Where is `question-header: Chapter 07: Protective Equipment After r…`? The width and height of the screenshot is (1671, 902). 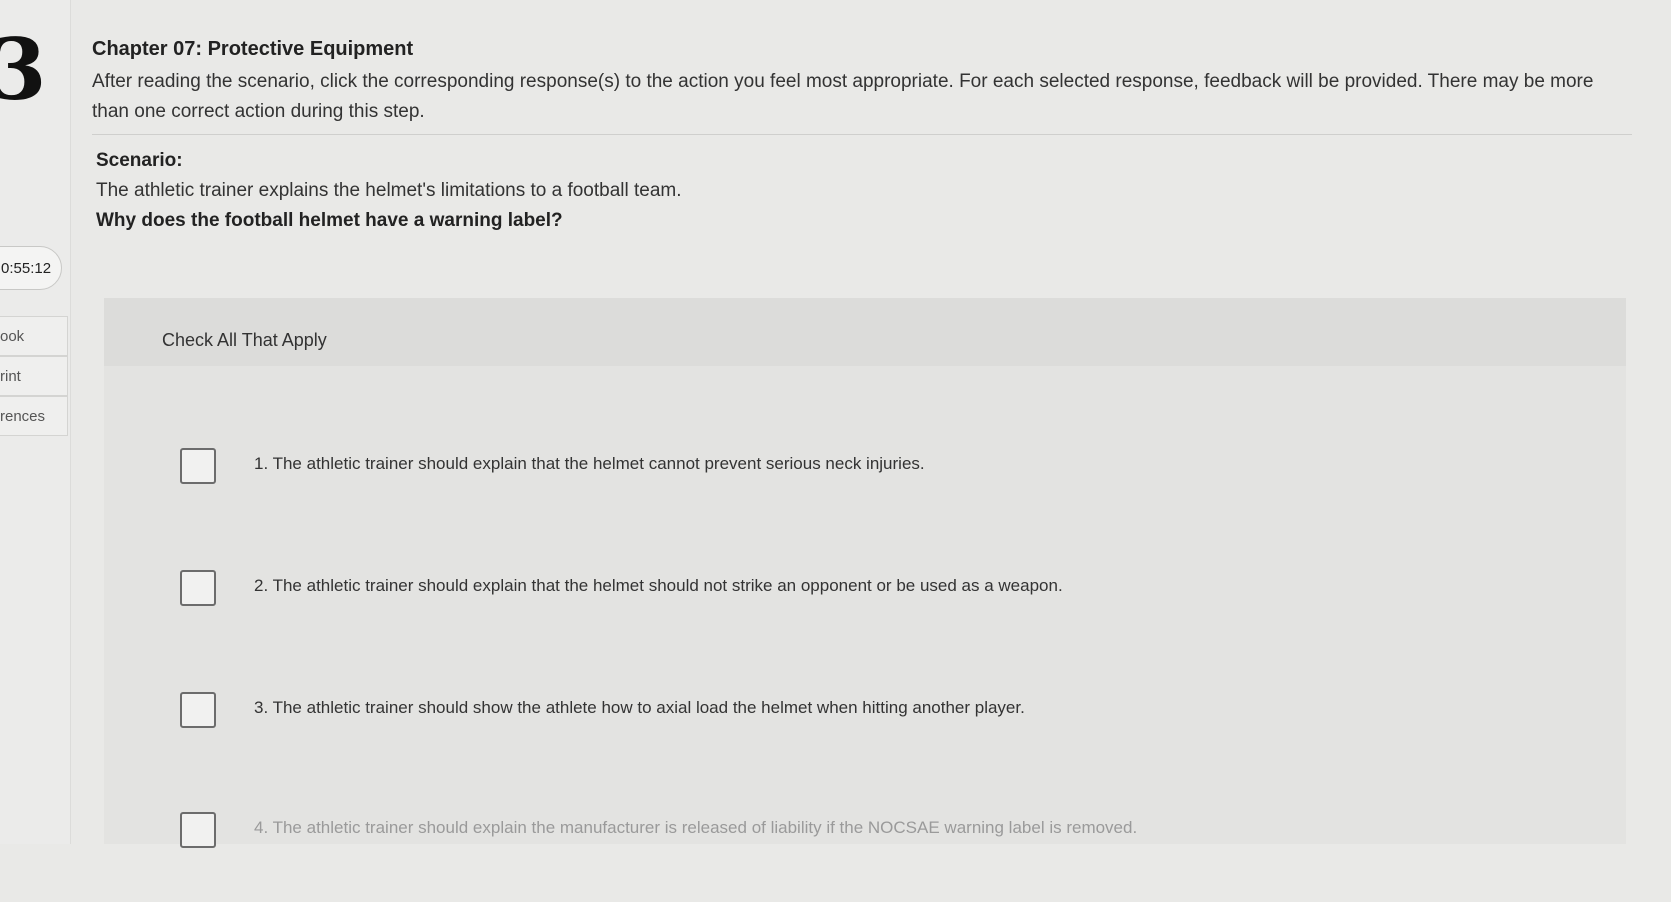 question-header: Chapter 07: Protective Equipment After r… is located at coordinates (862, 82).